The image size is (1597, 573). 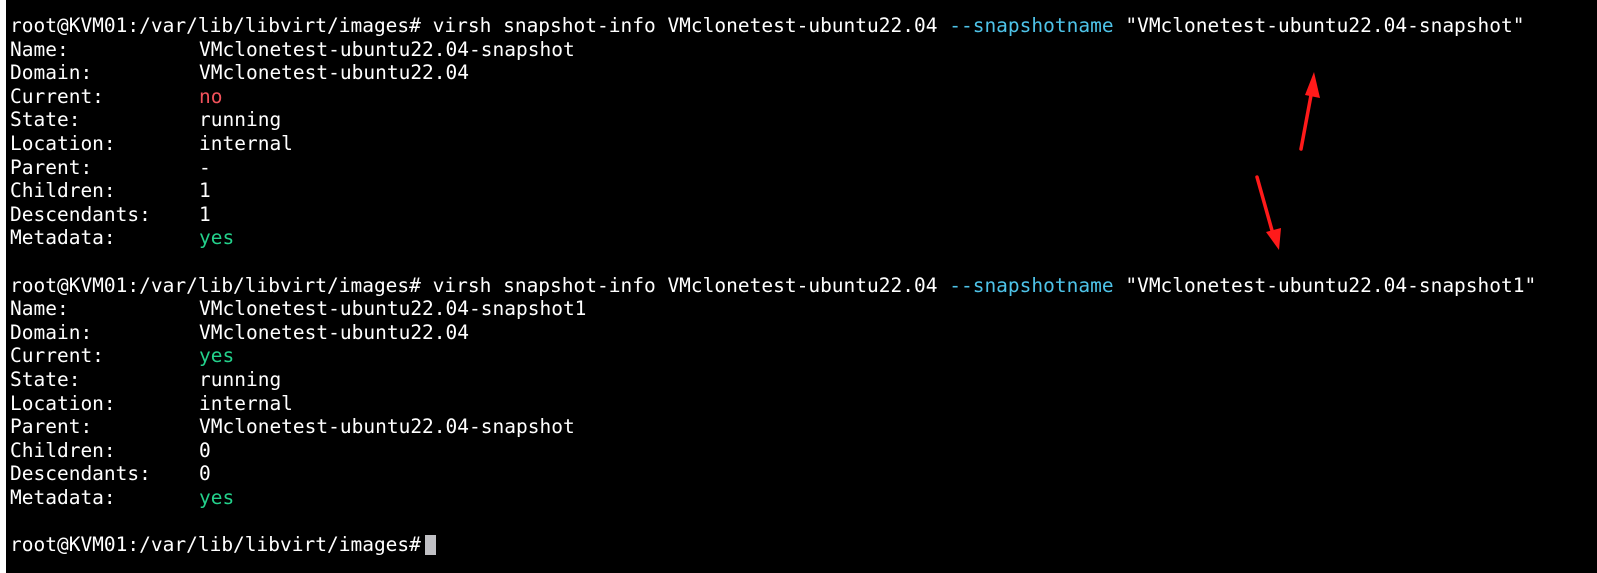 What do you see at coordinates (205, 167) in the screenshot?
I see `field-value: -` at bounding box center [205, 167].